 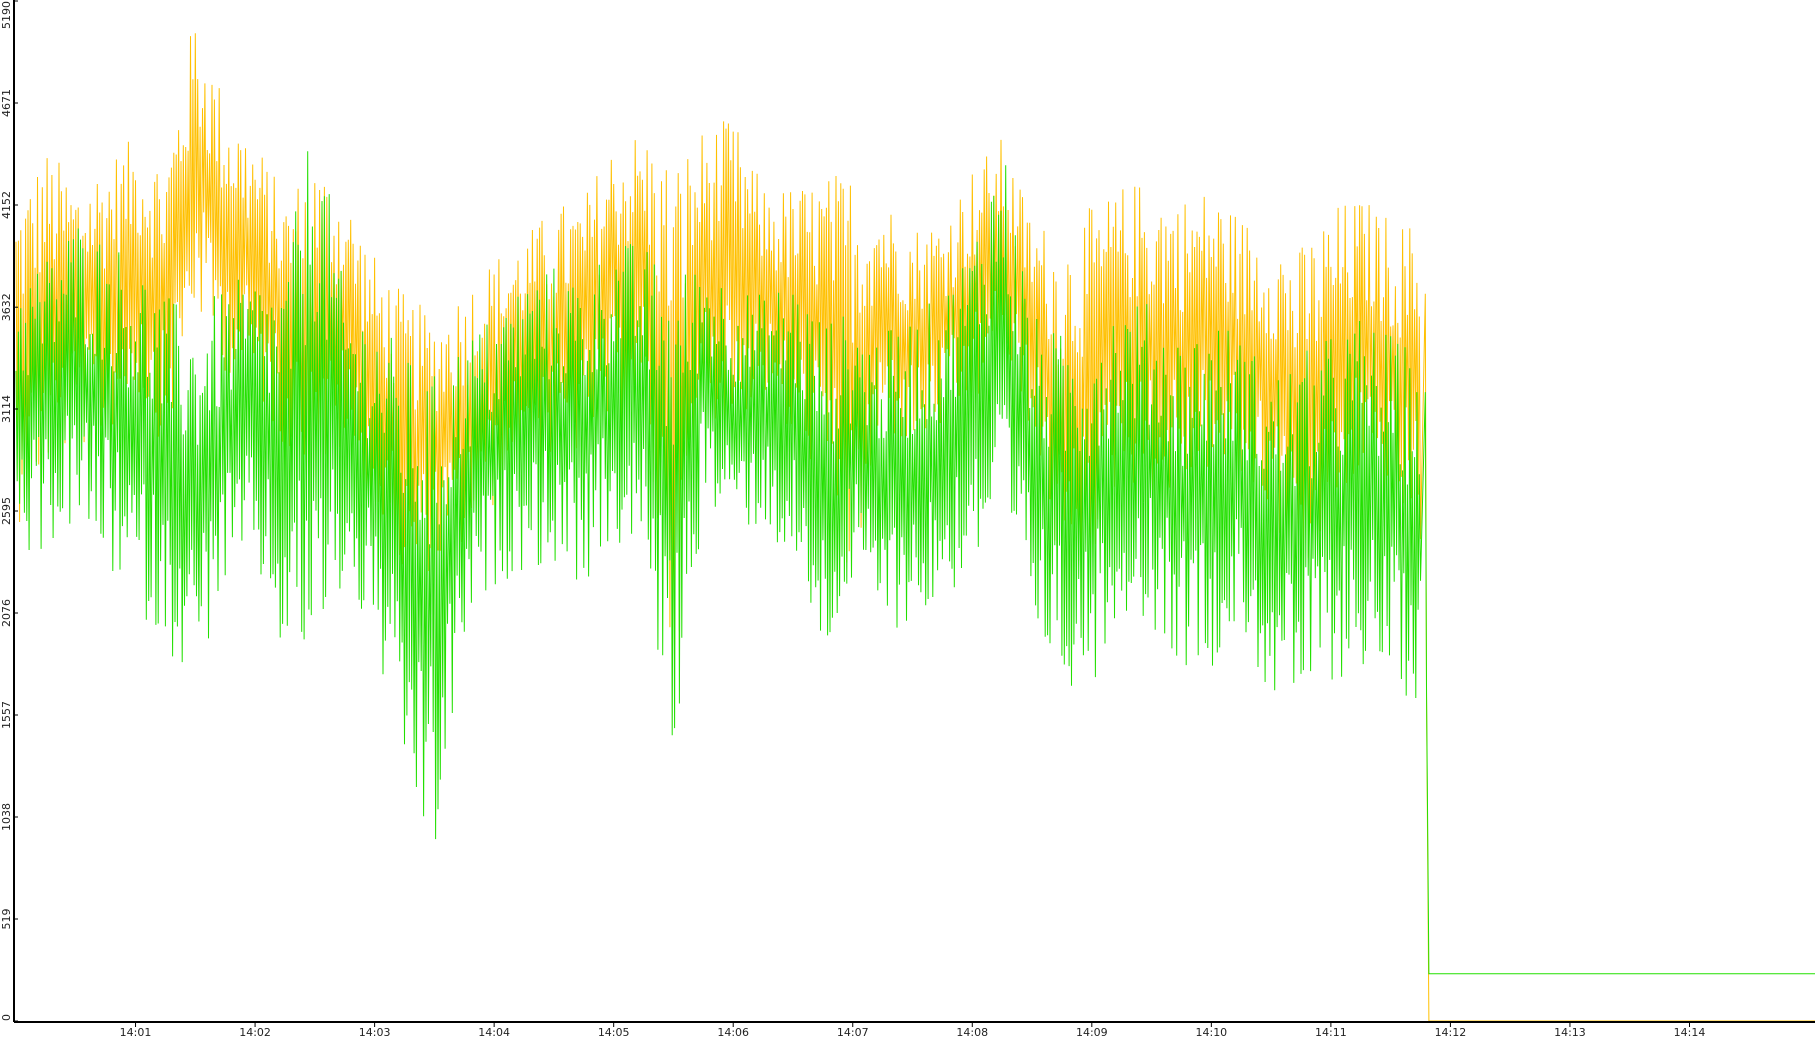 I want to click on y-tick-label: 519, so click(x=6, y=919).